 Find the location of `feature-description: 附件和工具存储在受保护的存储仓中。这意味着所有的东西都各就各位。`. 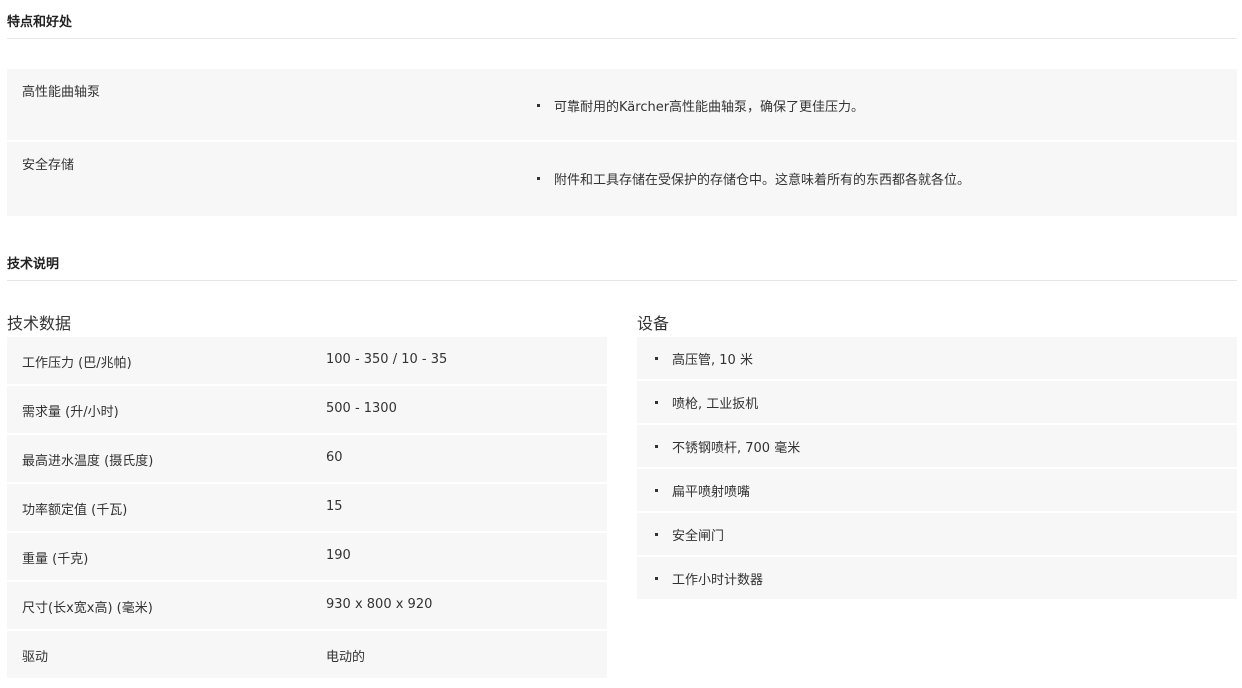

feature-description: 附件和工具存储在受保护的存储仓中。这意味着所有的东西都各就各位。 is located at coordinates (754, 178).